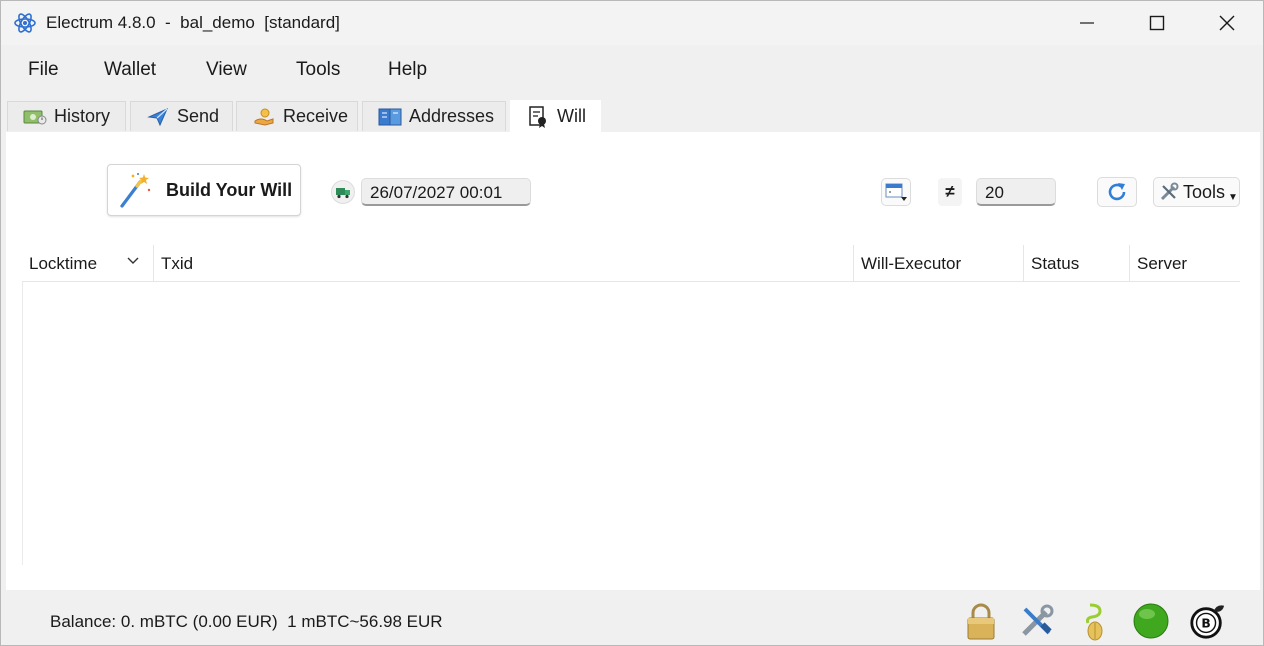 The image size is (1264, 646). Describe the element at coordinates (504, 263) in the screenshot. I see `column-header-txid: Txid` at that location.